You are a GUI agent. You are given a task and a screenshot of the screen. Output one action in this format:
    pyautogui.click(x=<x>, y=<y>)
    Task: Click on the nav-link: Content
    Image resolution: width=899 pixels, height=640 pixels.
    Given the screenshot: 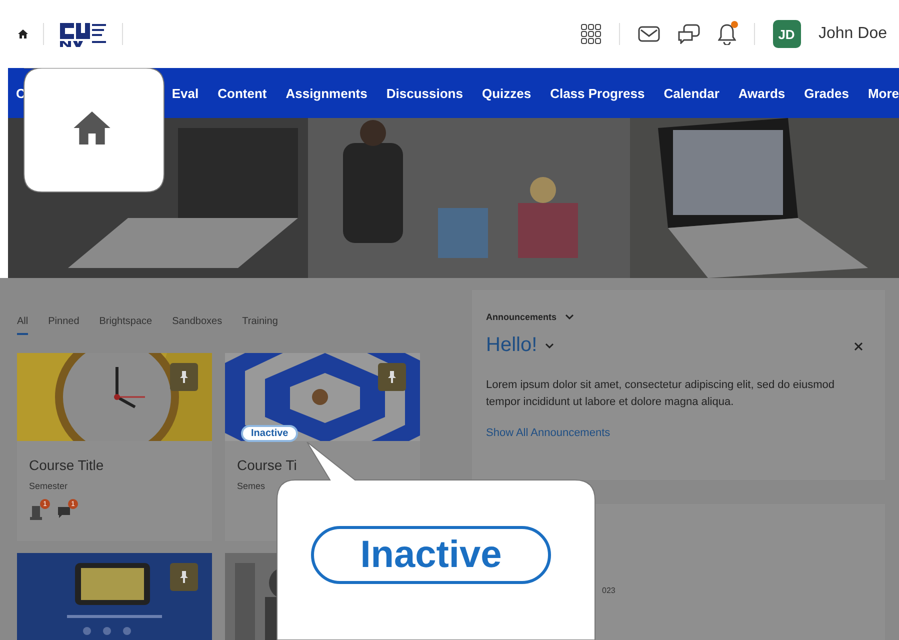 What is the action you would take?
    pyautogui.click(x=242, y=93)
    